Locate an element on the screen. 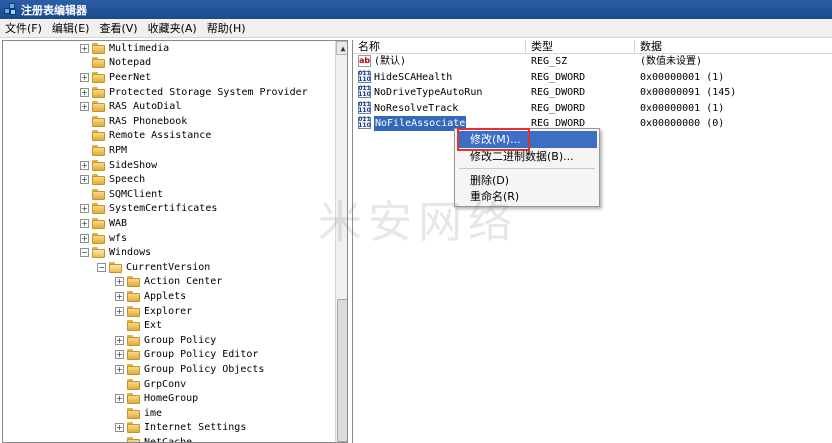 Image resolution: width=832 pixels, height=443 pixels. tree-item: + PeerNet is located at coordinates (115, 77).